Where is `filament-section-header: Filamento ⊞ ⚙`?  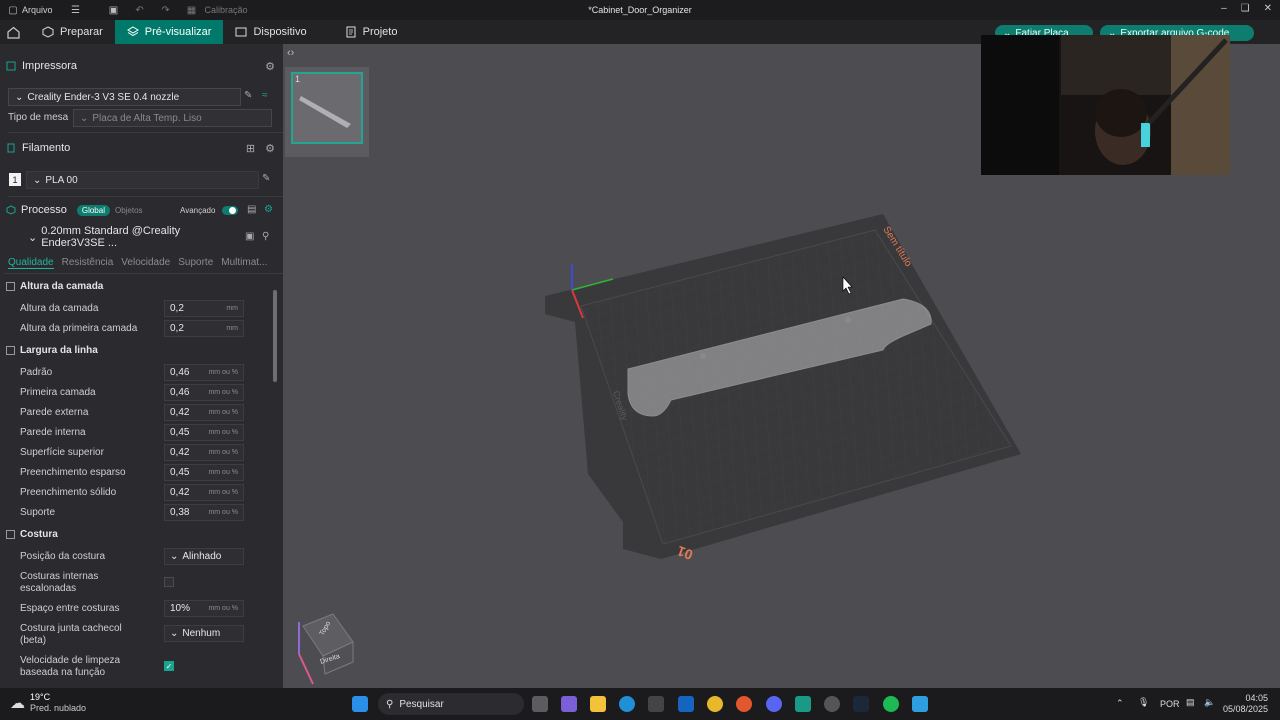 filament-section-header: Filamento ⊞ ⚙ is located at coordinates (141, 148).